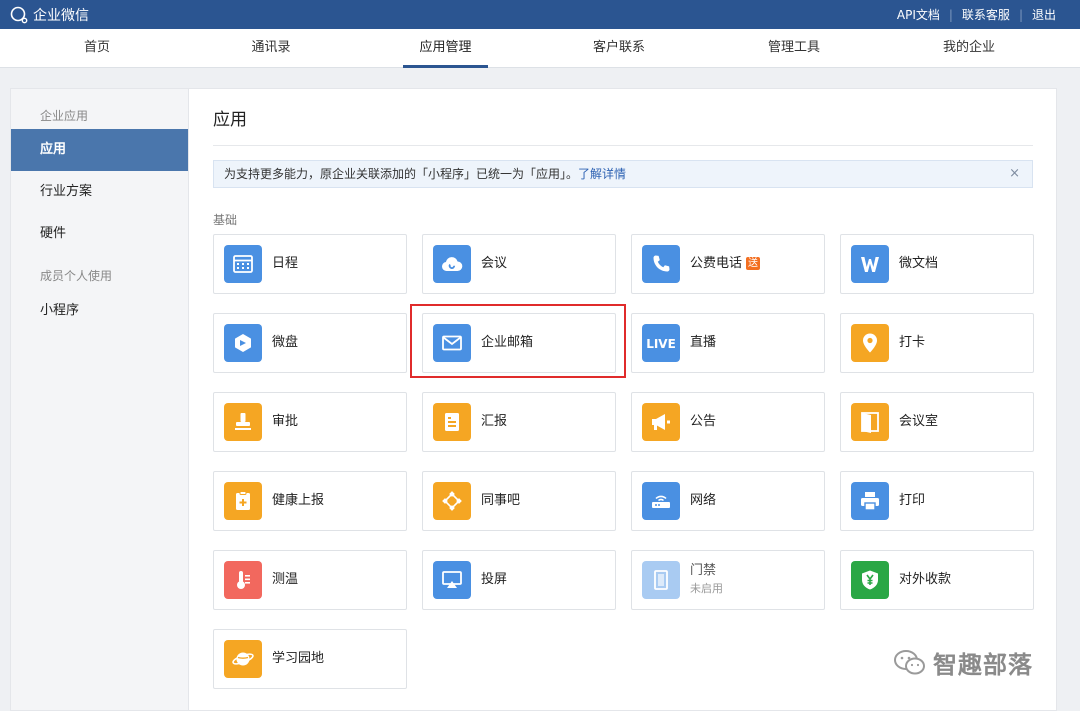 The image size is (1080, 711). Describe the element at coordinates (61, 15) in the screenshot. I see `app-name: 企业微信` at that location.